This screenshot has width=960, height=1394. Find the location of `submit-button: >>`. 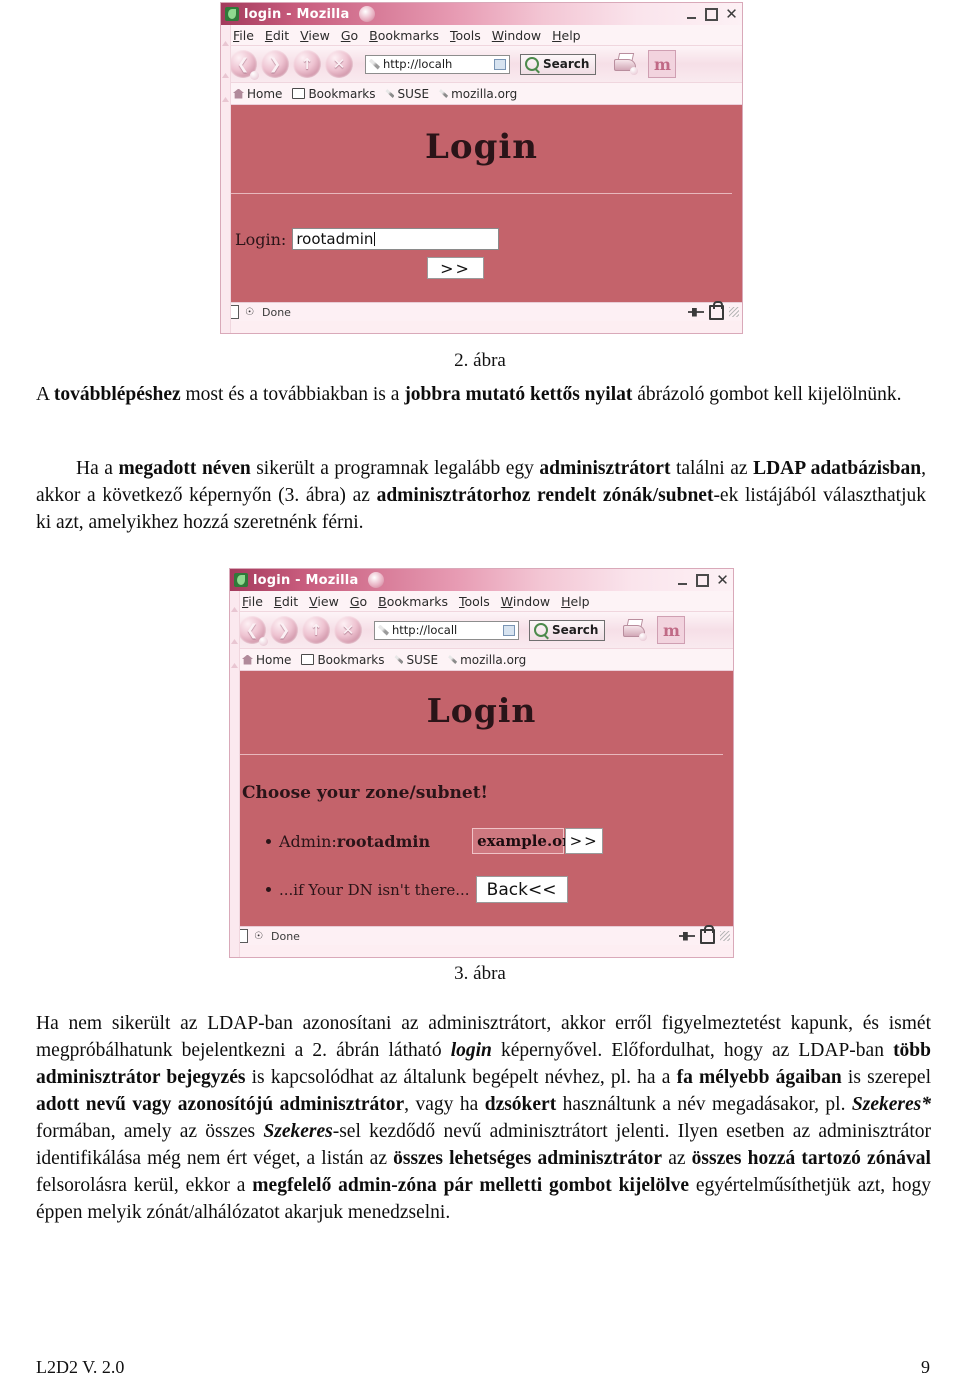

submit-button: >> is located at coordinates (455, 268).